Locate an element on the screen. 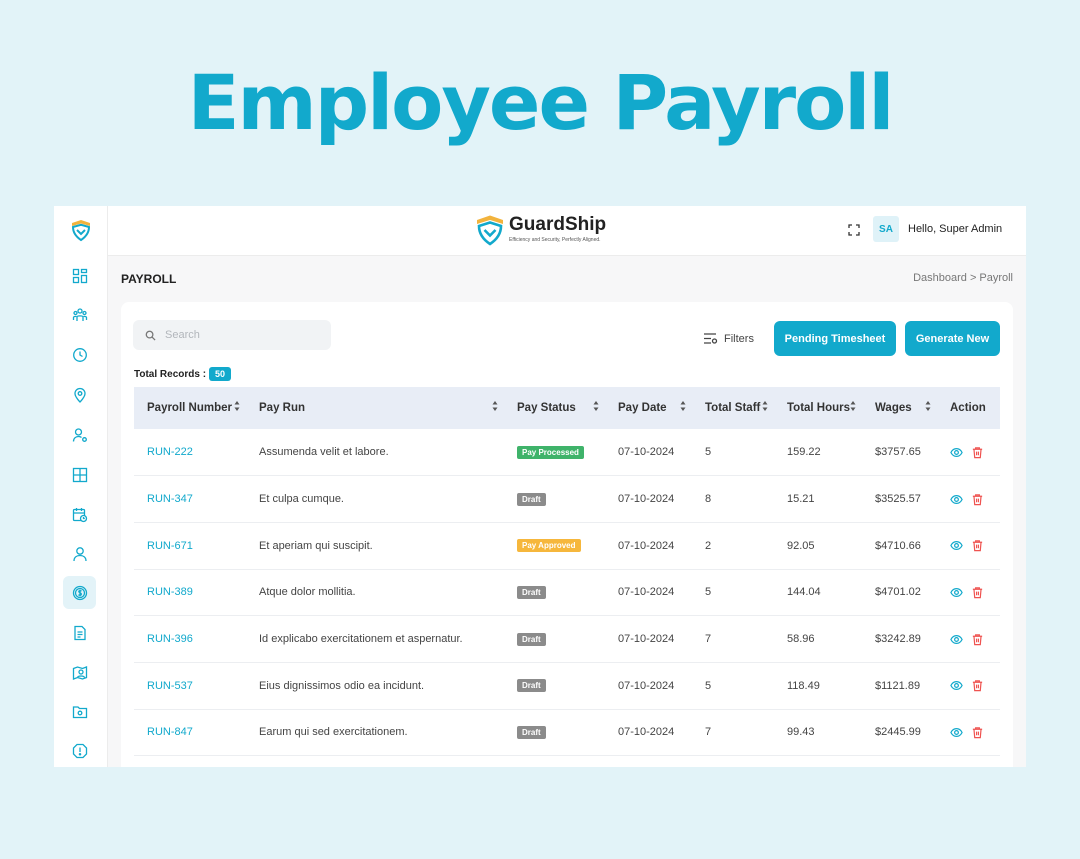  document-icon is located at coordinates (79, 632).